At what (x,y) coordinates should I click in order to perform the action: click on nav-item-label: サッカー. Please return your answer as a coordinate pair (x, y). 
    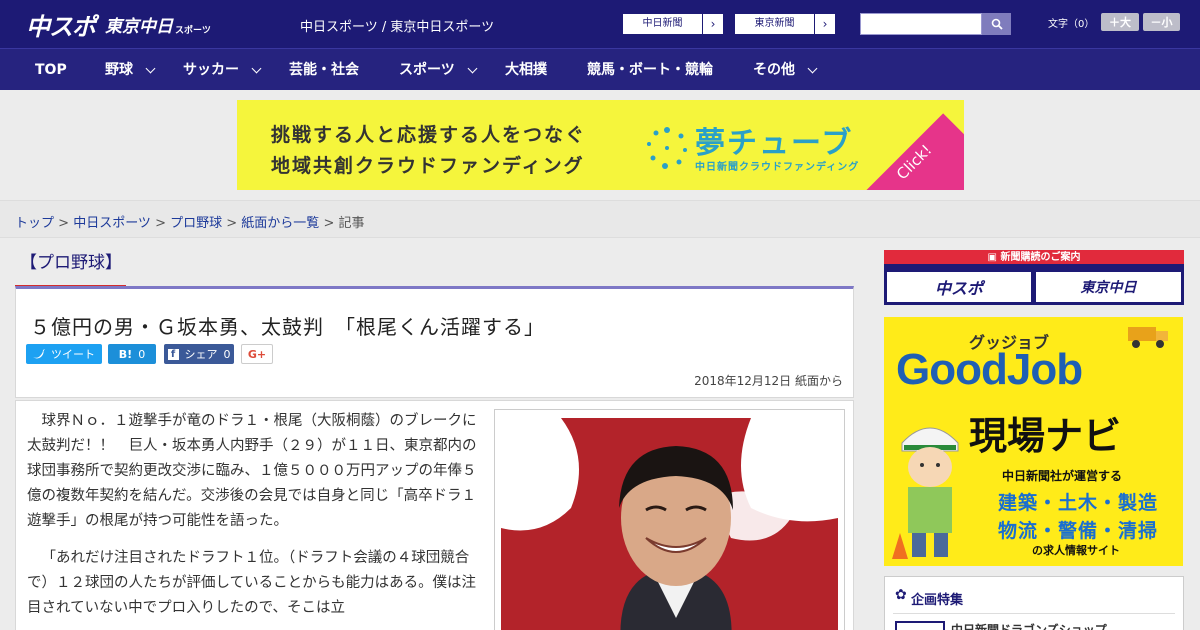
    Looking at the image, I should click on (211, 70).